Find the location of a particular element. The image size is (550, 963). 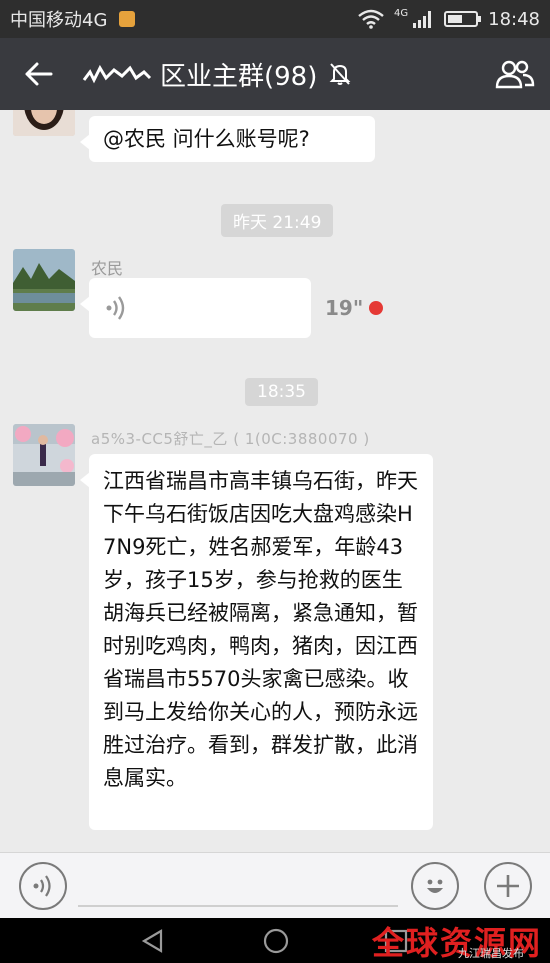

back-triangle-icon is located at coordinates (153, 941).